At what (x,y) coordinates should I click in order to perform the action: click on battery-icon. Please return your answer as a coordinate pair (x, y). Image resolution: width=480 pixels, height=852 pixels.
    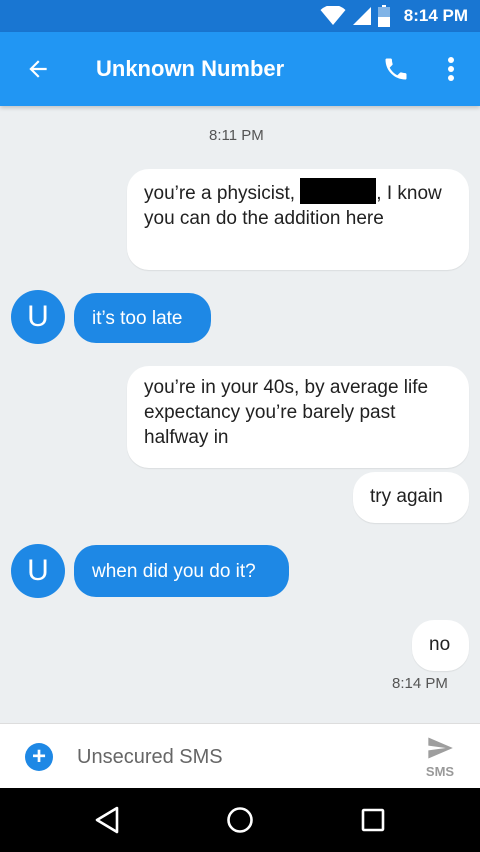
    Looking at the image, I should click on (383, 16).